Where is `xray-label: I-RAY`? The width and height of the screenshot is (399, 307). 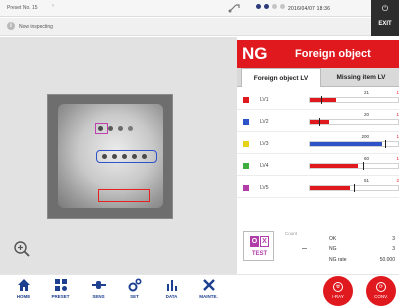 xray-label: I-RAY is located at coordinates (338, 296).